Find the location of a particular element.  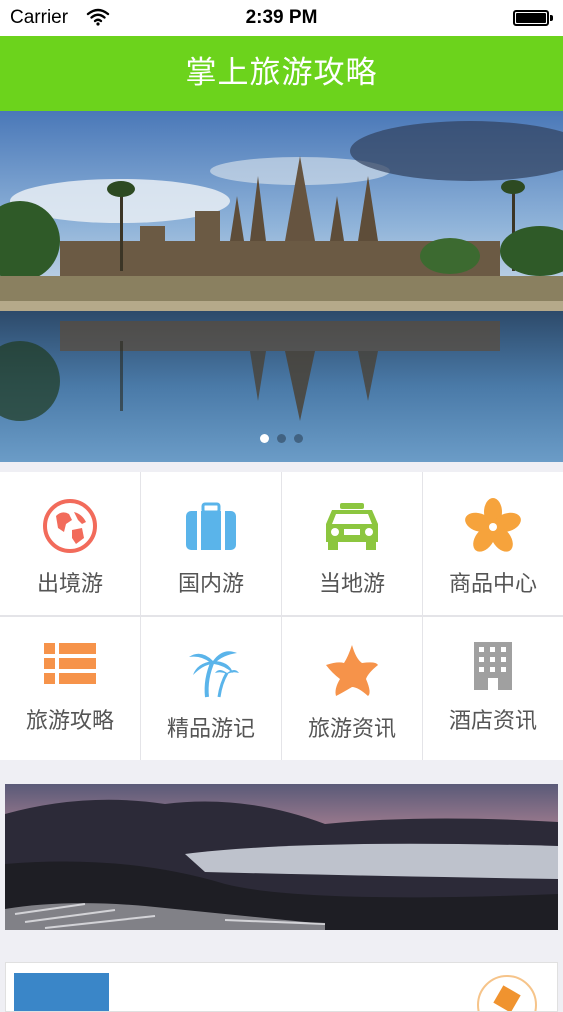

grid-item-hotel-news: 酒店资讯 is located at coordinates (493, 688).